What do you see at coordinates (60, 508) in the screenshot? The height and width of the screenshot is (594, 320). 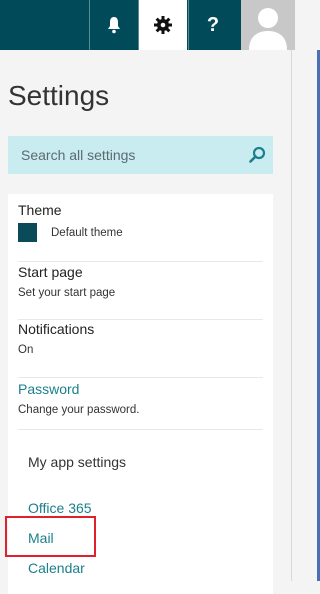 I see `office-365-link: Office 365` at bounding box center [60, 508].